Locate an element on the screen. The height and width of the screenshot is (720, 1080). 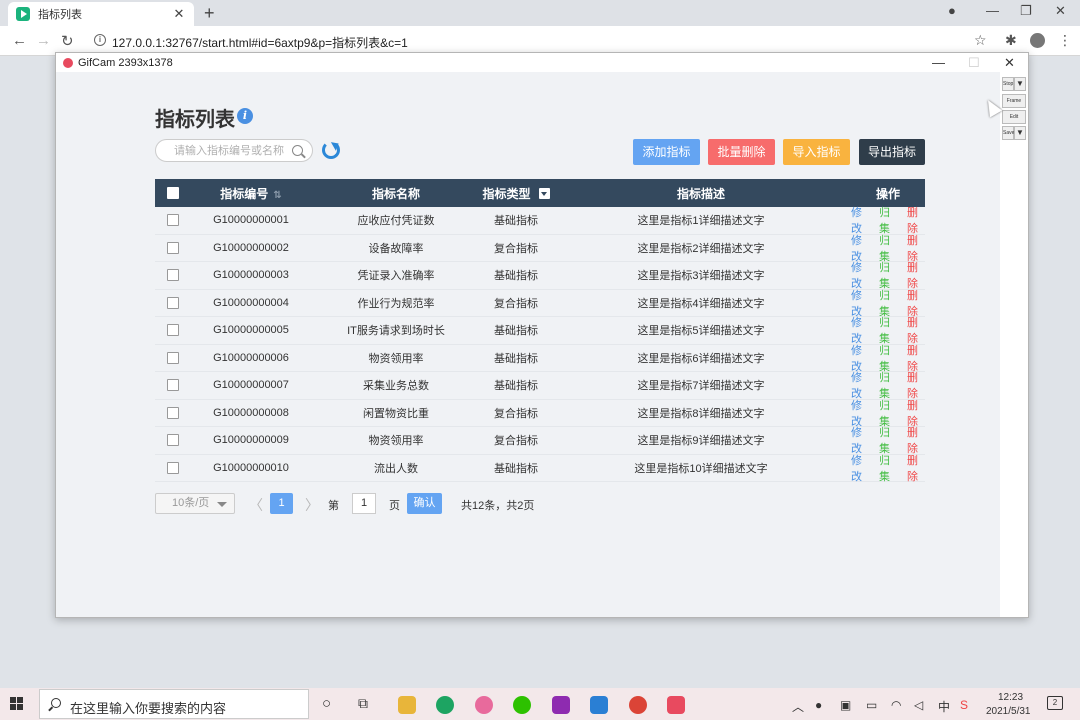
add-indicator-button: 添加指标 is located at coordinates (666, 152).